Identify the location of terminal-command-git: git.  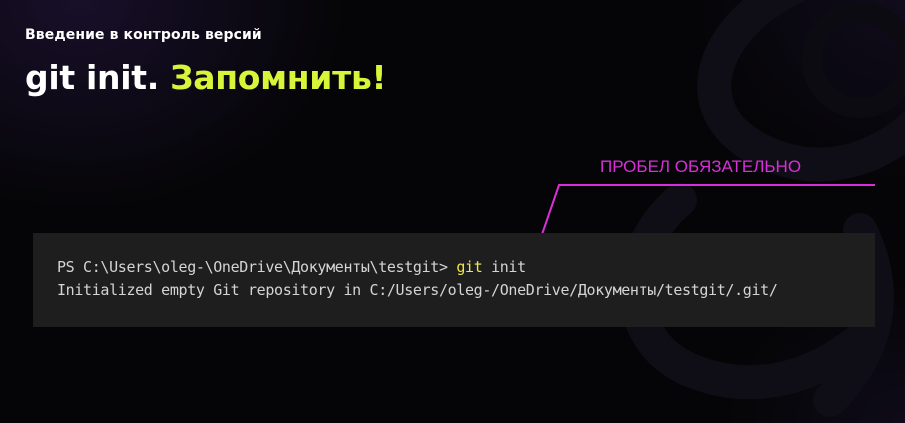
(469, 267).